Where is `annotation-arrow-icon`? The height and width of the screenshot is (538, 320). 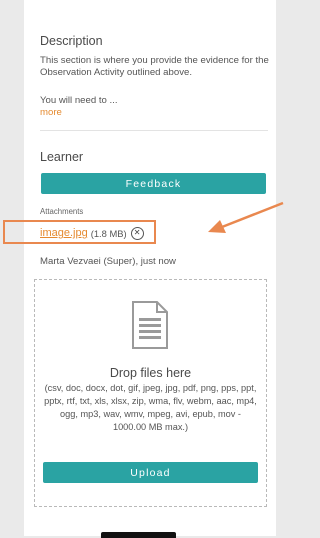 annotation-arrow-icon is located at coordinates (246, 217).